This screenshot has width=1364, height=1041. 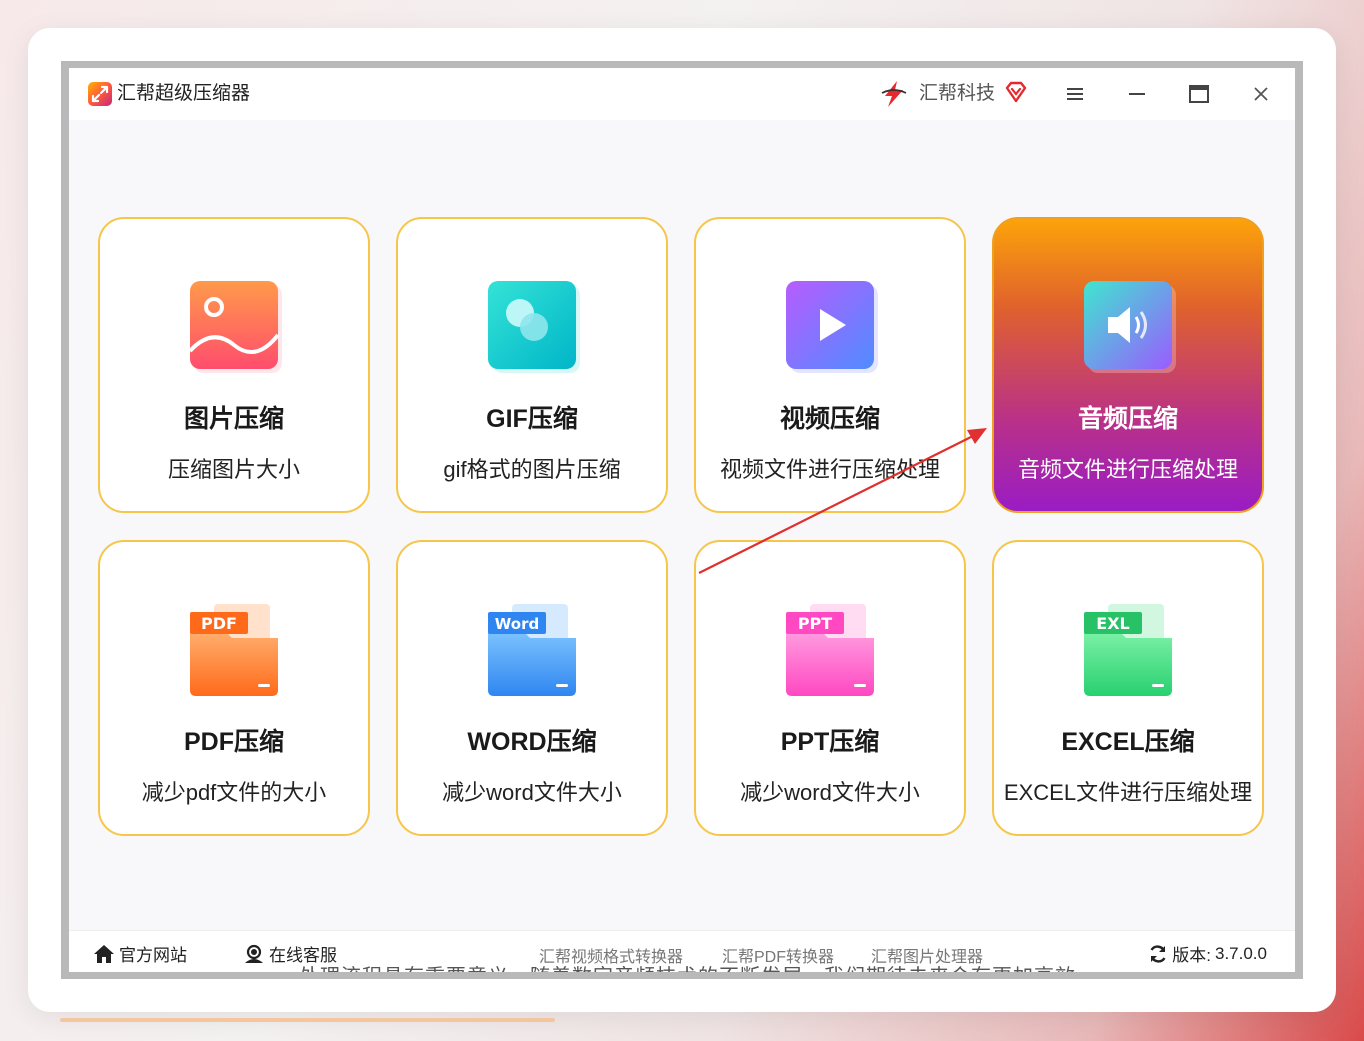 What do you see at coordinates (1127, 419) in the screenshot?
I see `card-title: 音频压缩` at bounding box center [1127, 419].